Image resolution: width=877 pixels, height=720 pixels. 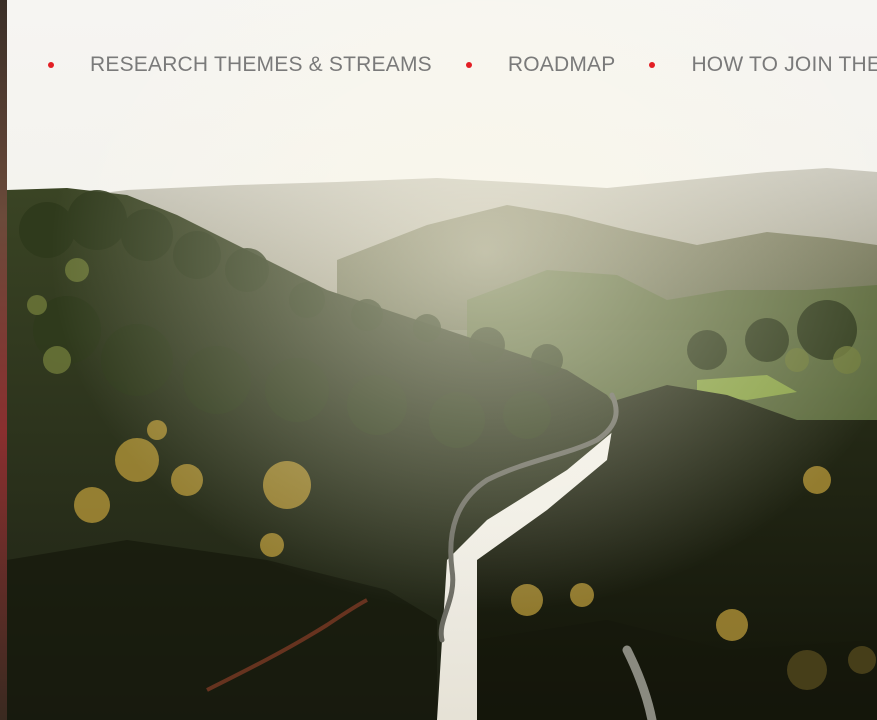 I want to click on nav-item-label: HOW TO JOIN THE JOURNEY, so click(x=784, y=64).